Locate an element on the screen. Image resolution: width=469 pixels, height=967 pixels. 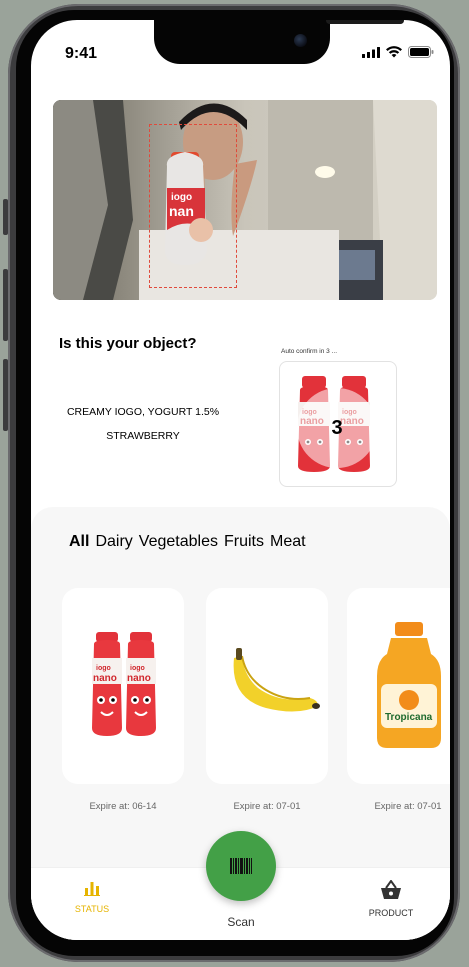
svg-text: Tropicana is located at coordinates (409, 717).